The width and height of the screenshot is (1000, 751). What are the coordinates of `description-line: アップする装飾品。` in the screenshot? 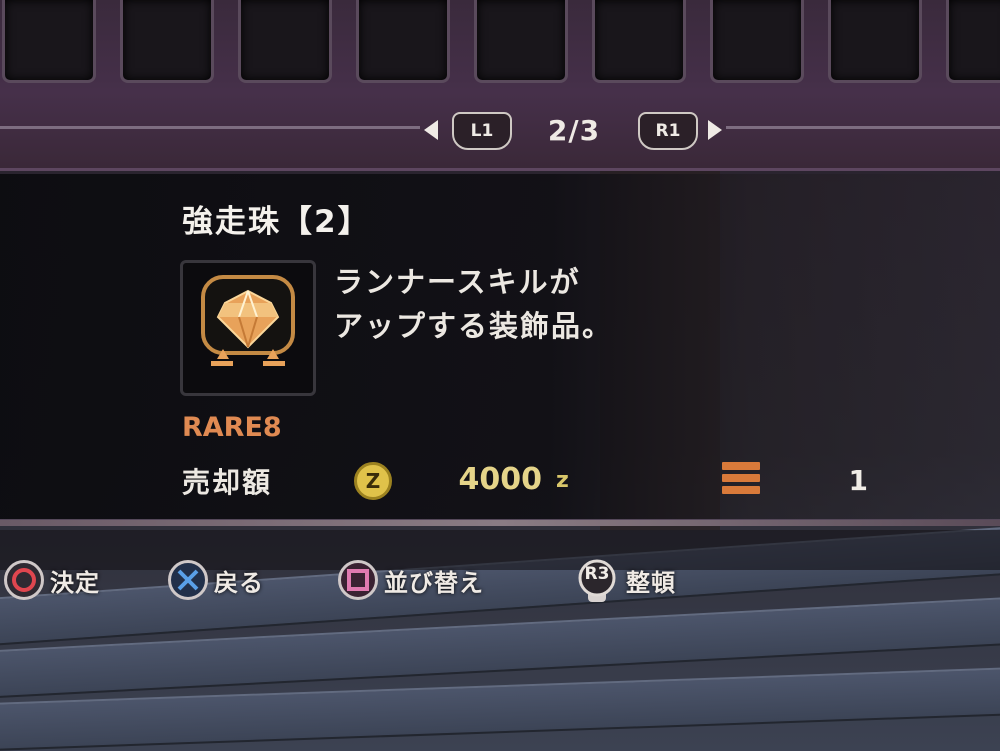 It's located at (474, 326).